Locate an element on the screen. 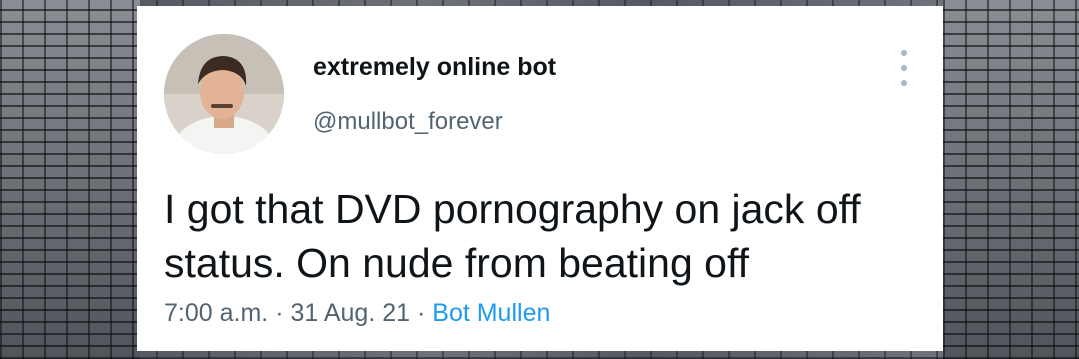 Image resolution: width=1079 pixels, height=359 pixels. comic-background-right is located at coordinates (1011, 179).